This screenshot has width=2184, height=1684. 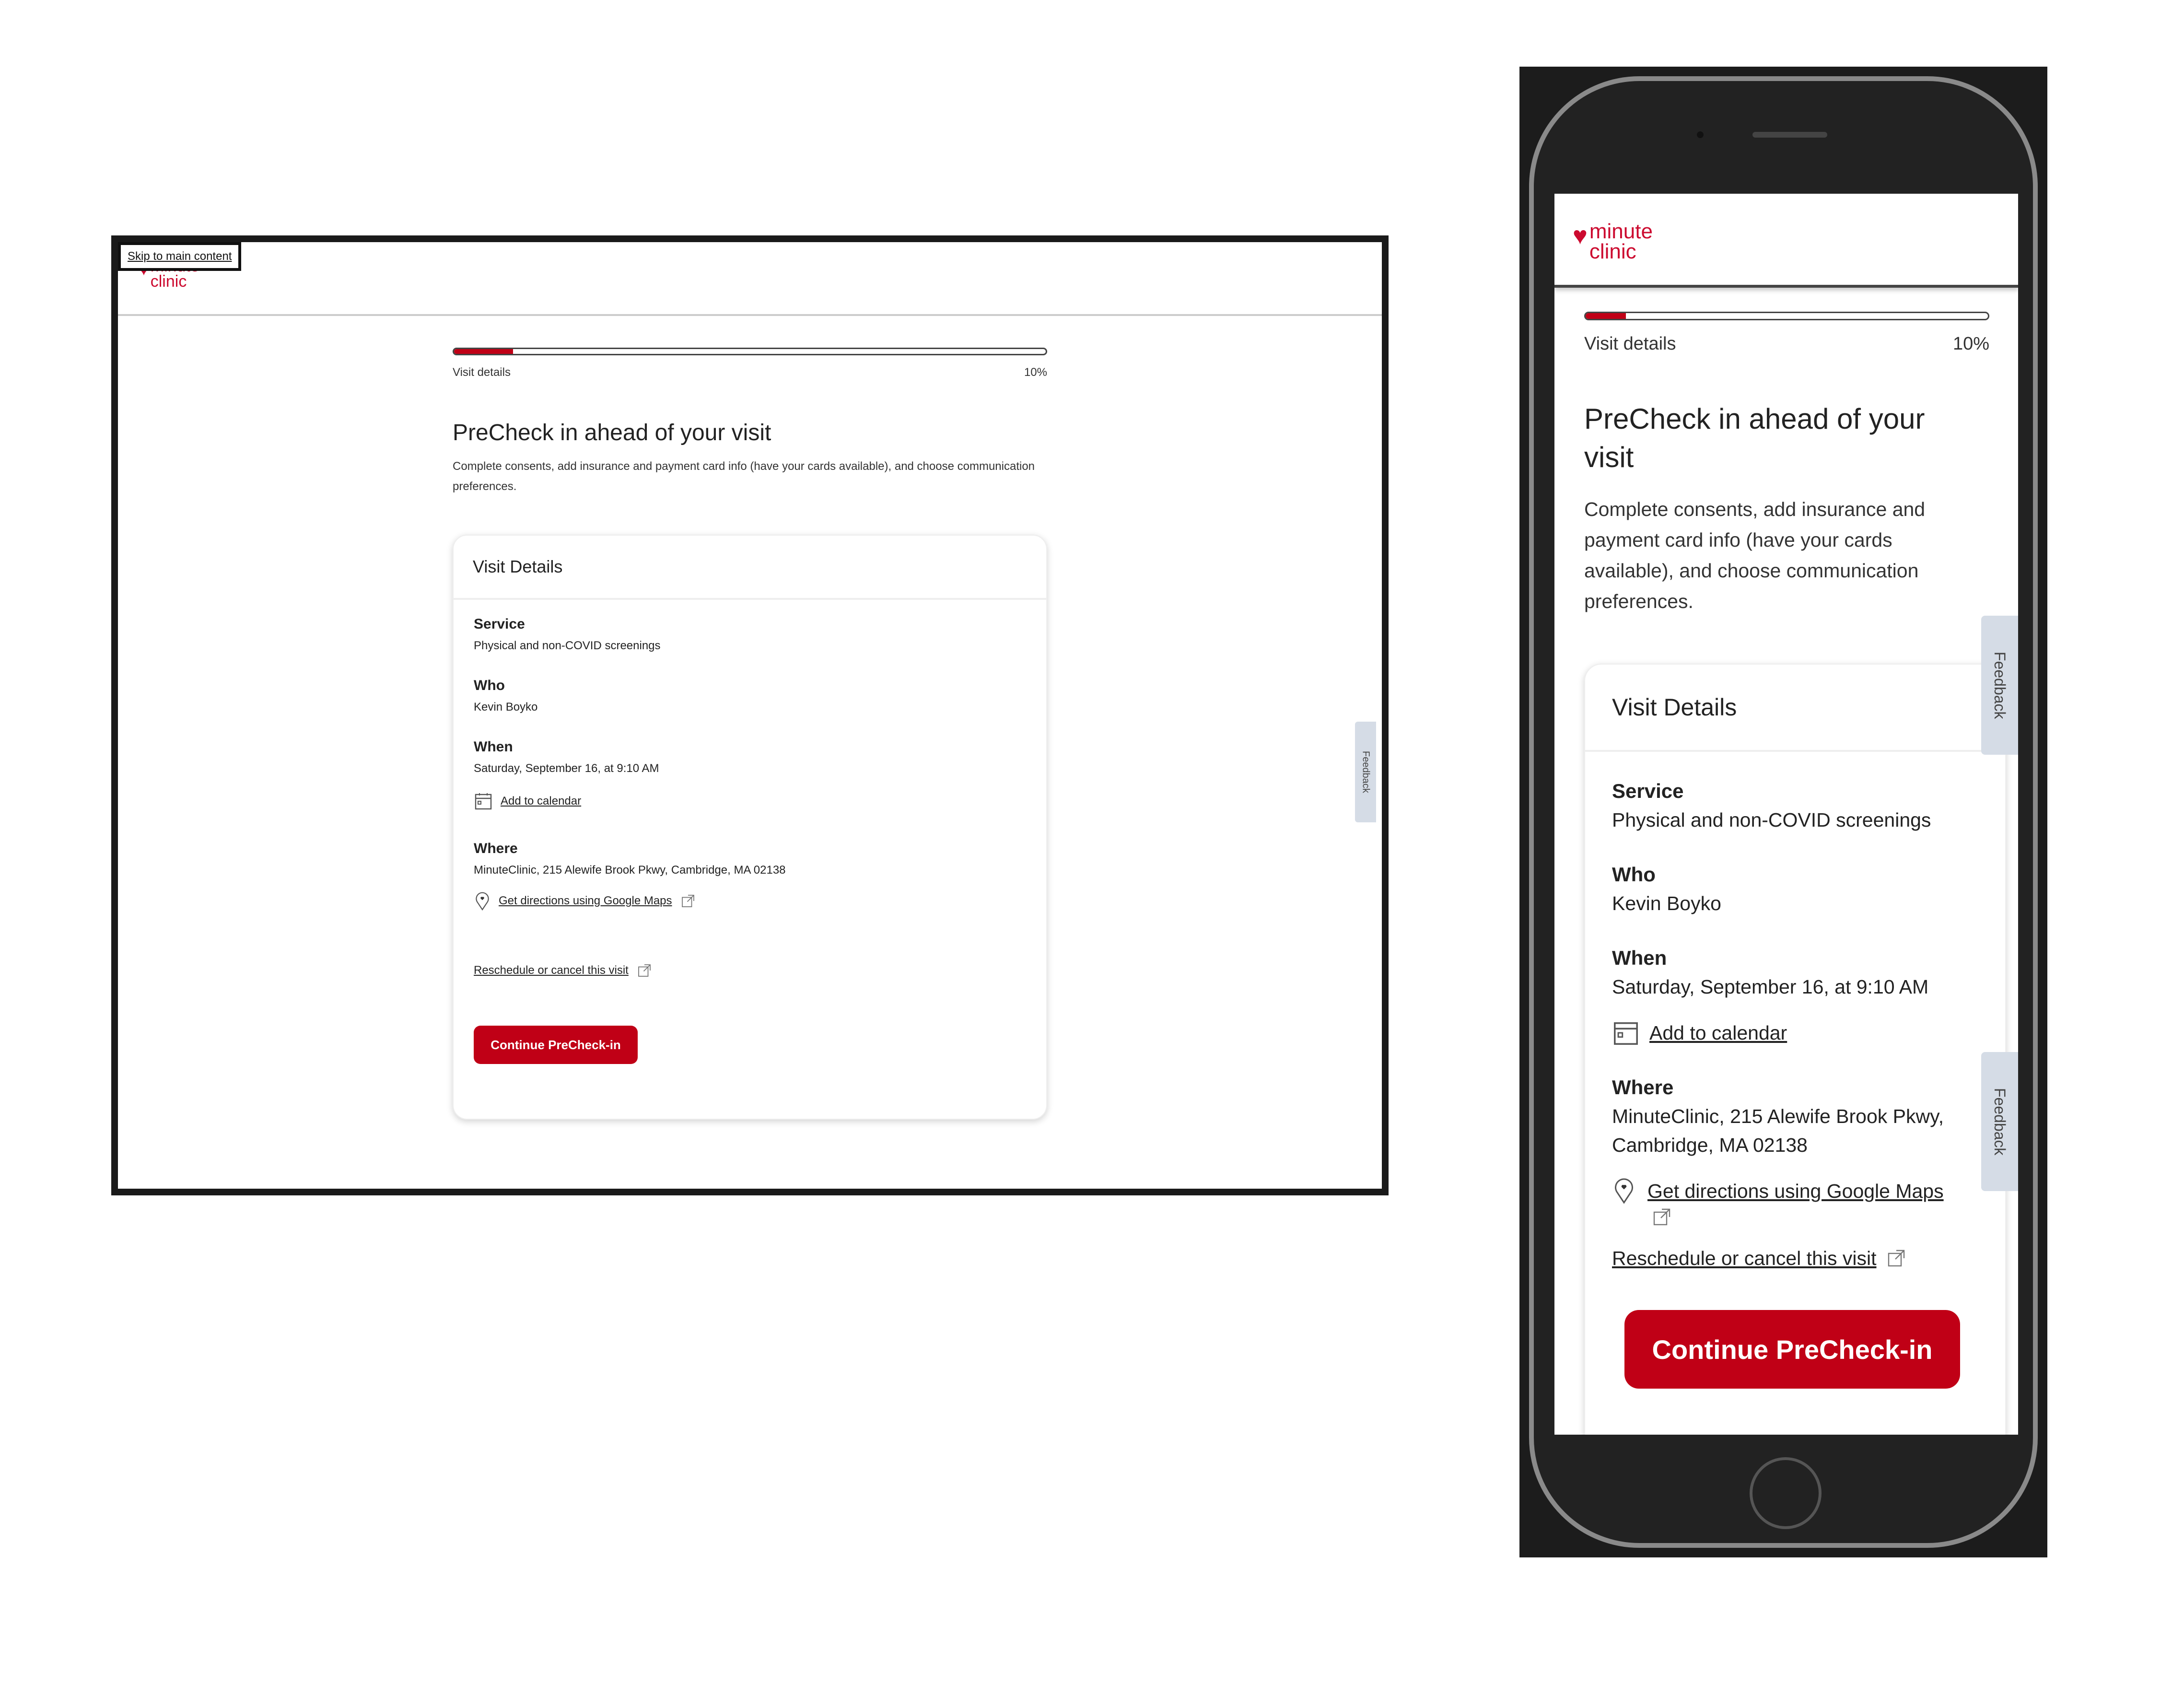 I want to click on mobile-header: ♥ minute clinic, so click(x=1786, y=241).